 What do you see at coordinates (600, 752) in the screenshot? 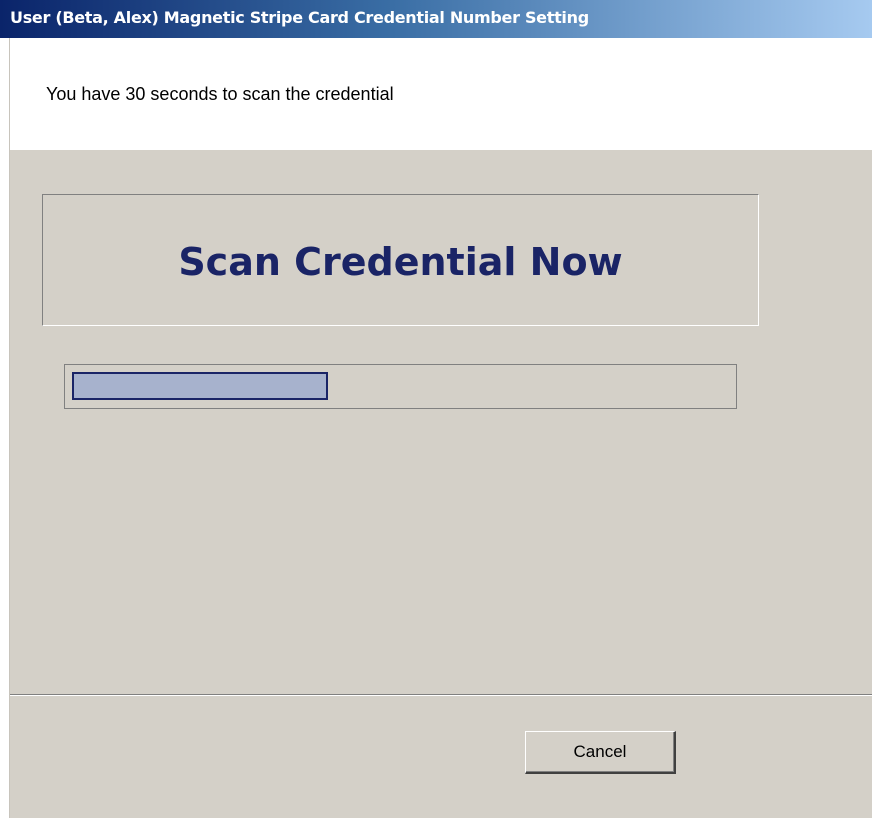
I see `cancel-button: Cancel` at bounding box center [600, 752].